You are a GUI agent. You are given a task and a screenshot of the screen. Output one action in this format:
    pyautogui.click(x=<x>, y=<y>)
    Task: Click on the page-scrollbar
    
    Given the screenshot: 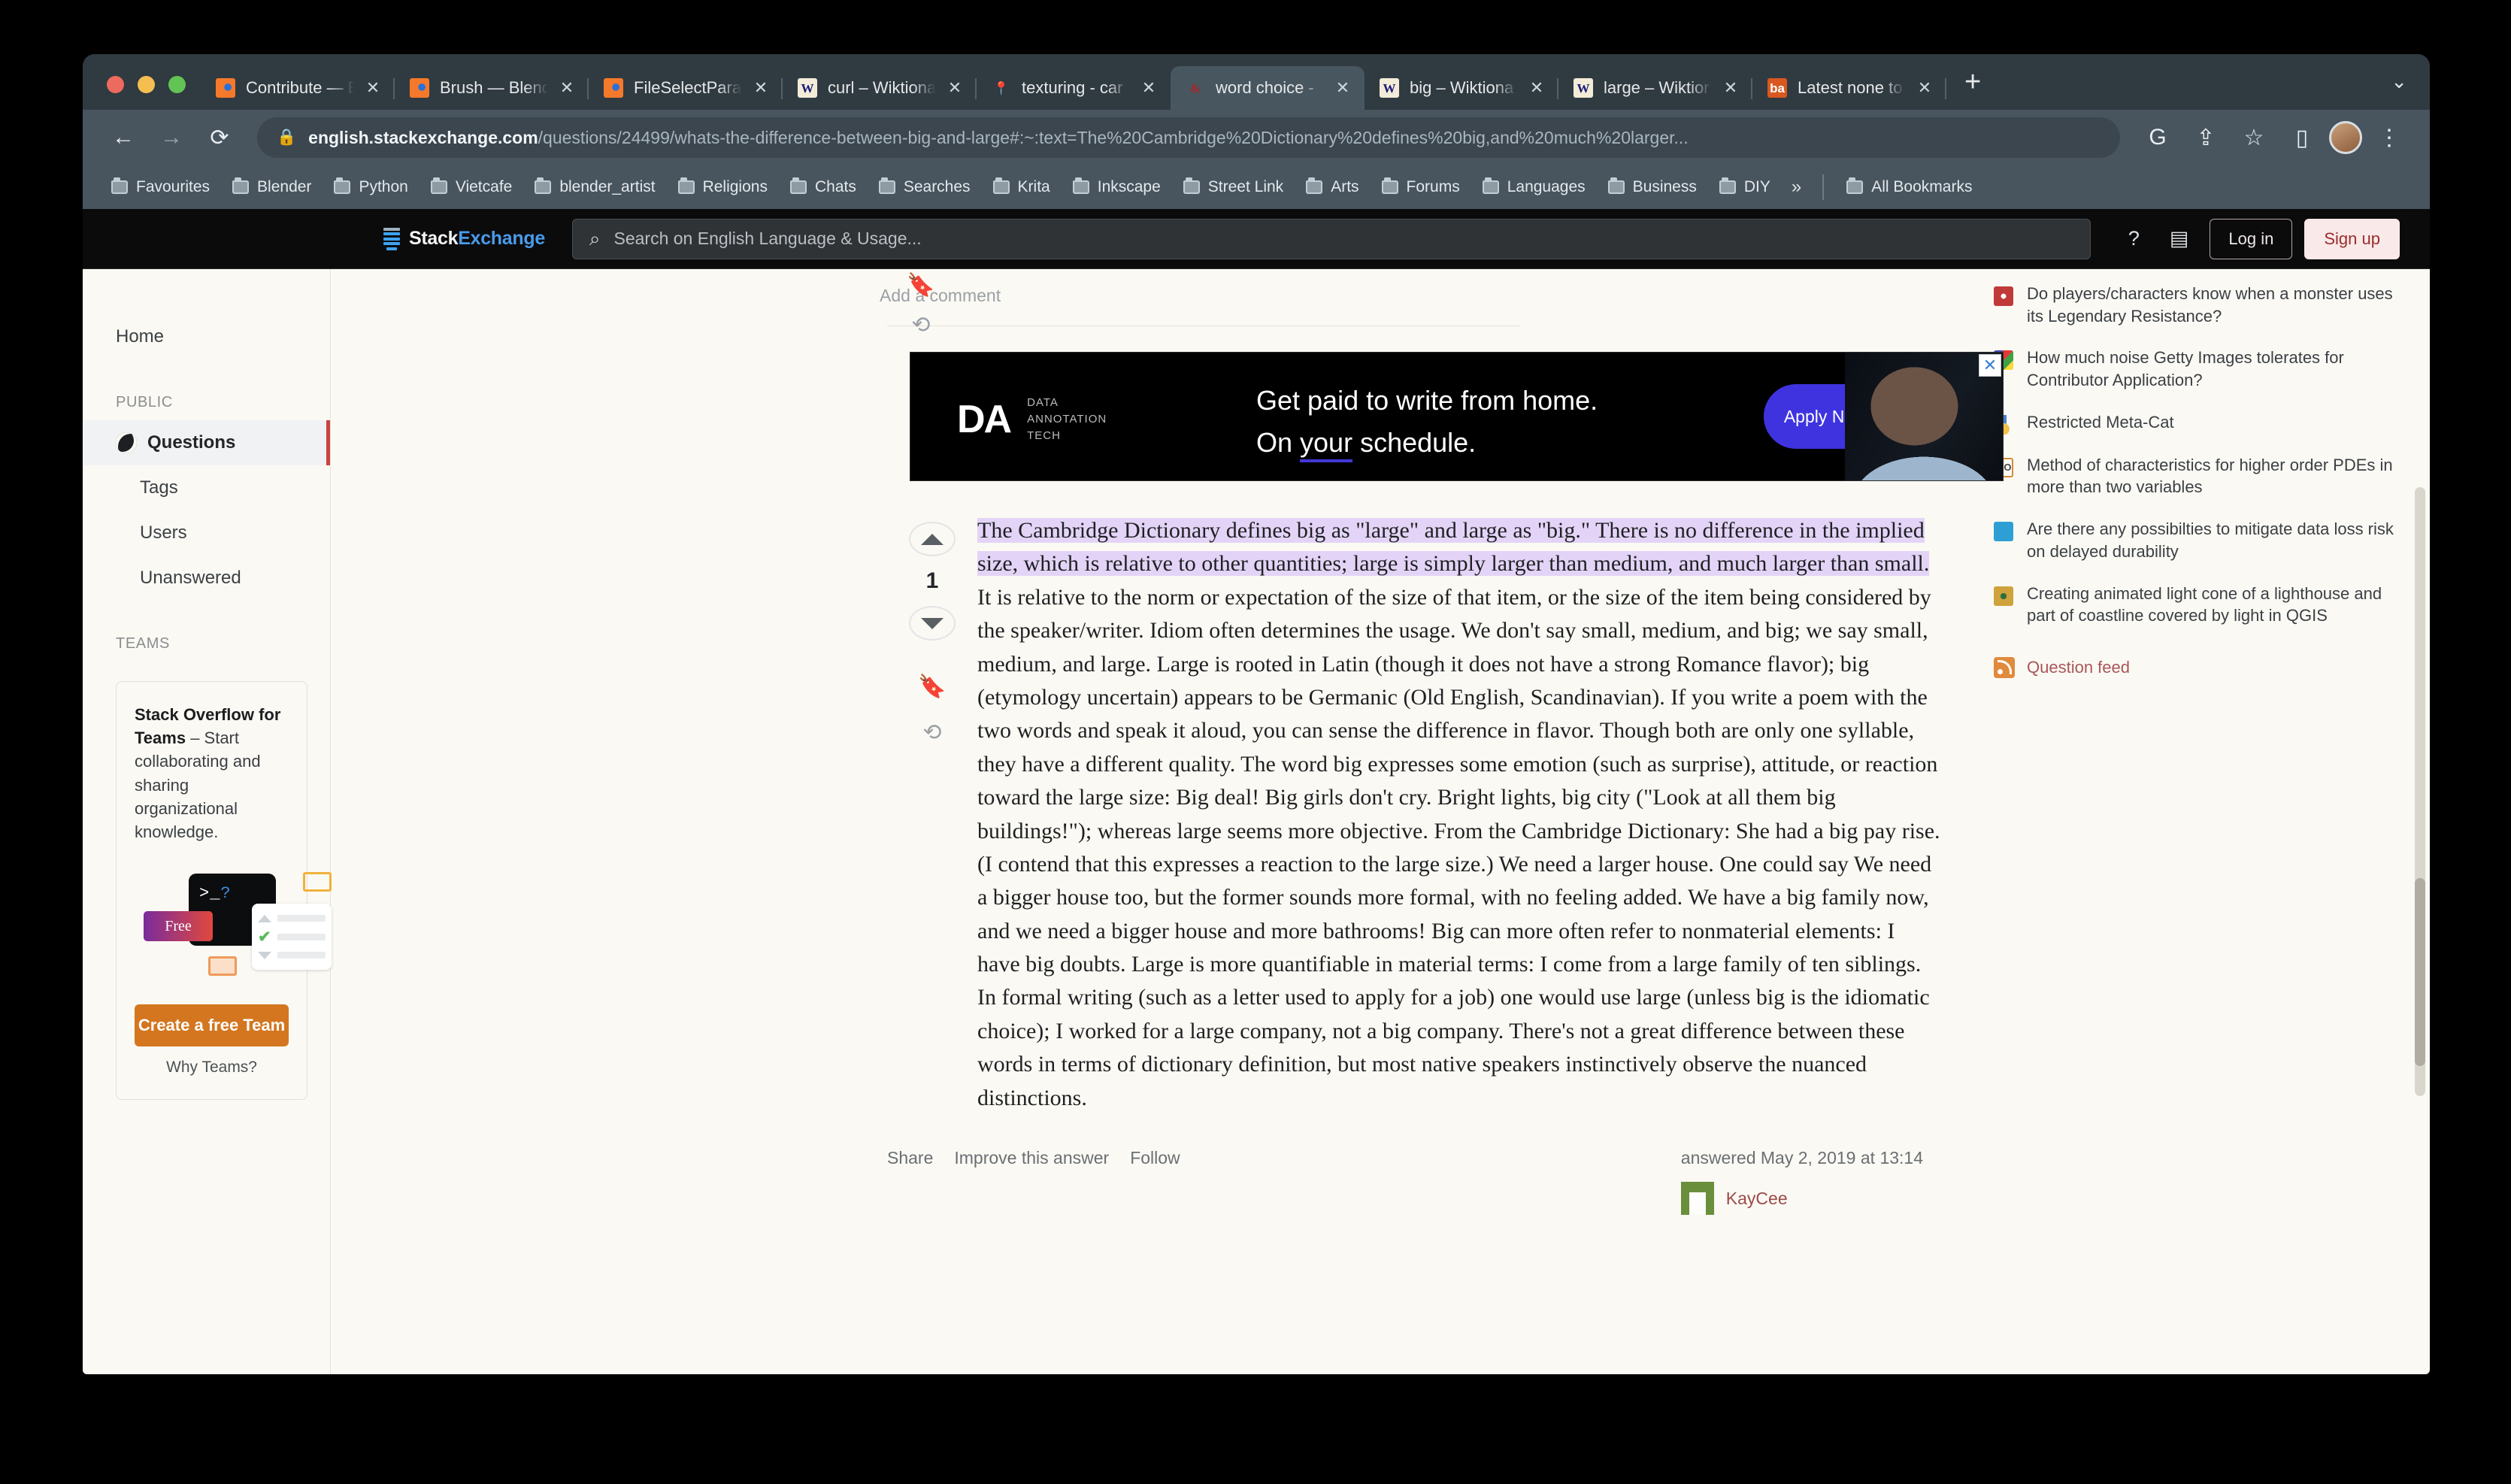 What is the action you would take?
    pyautogui.click(x=2420, y=791)
    